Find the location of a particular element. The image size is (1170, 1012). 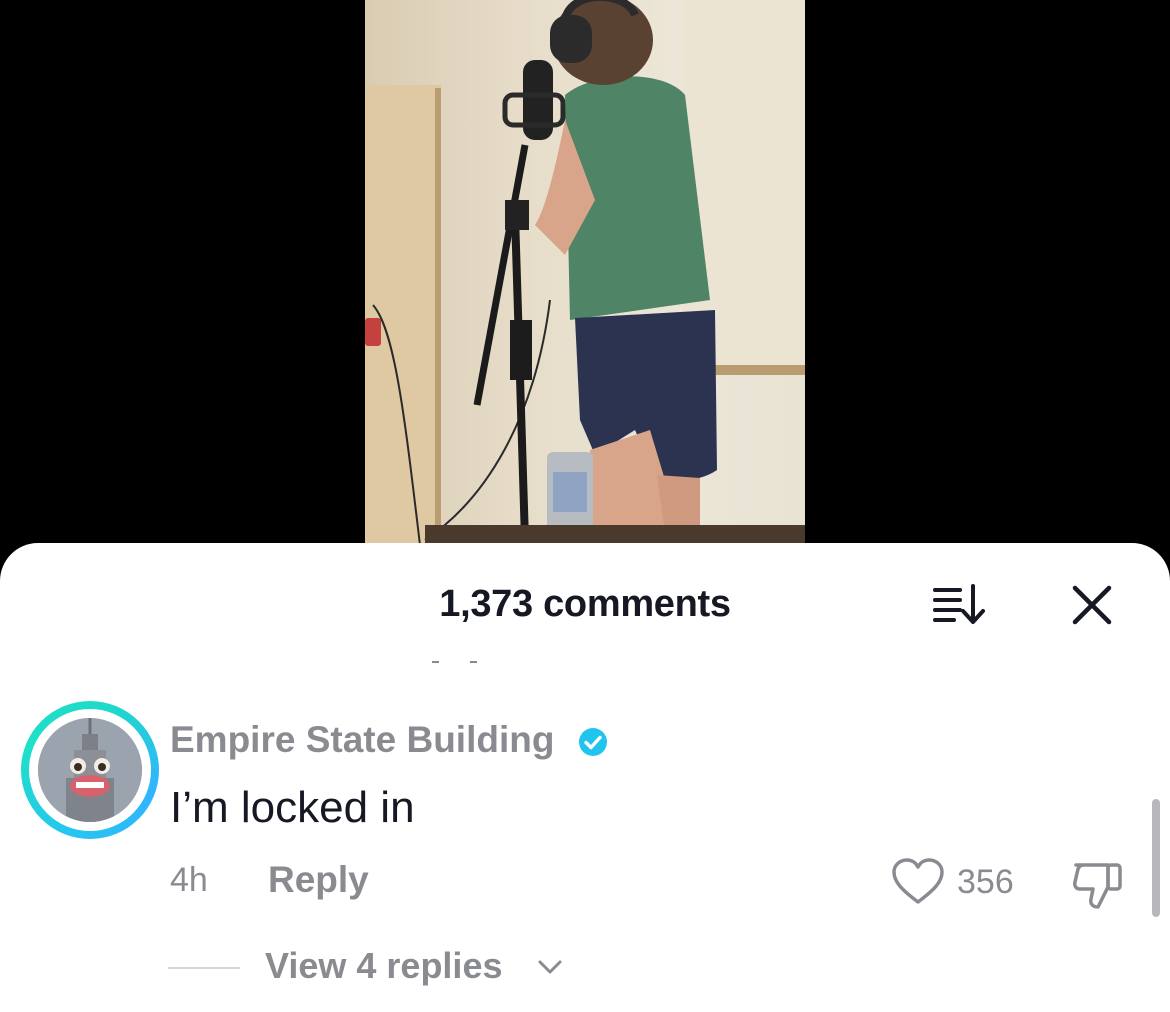

heart-outline-icon is located at coordinates (918, 881).